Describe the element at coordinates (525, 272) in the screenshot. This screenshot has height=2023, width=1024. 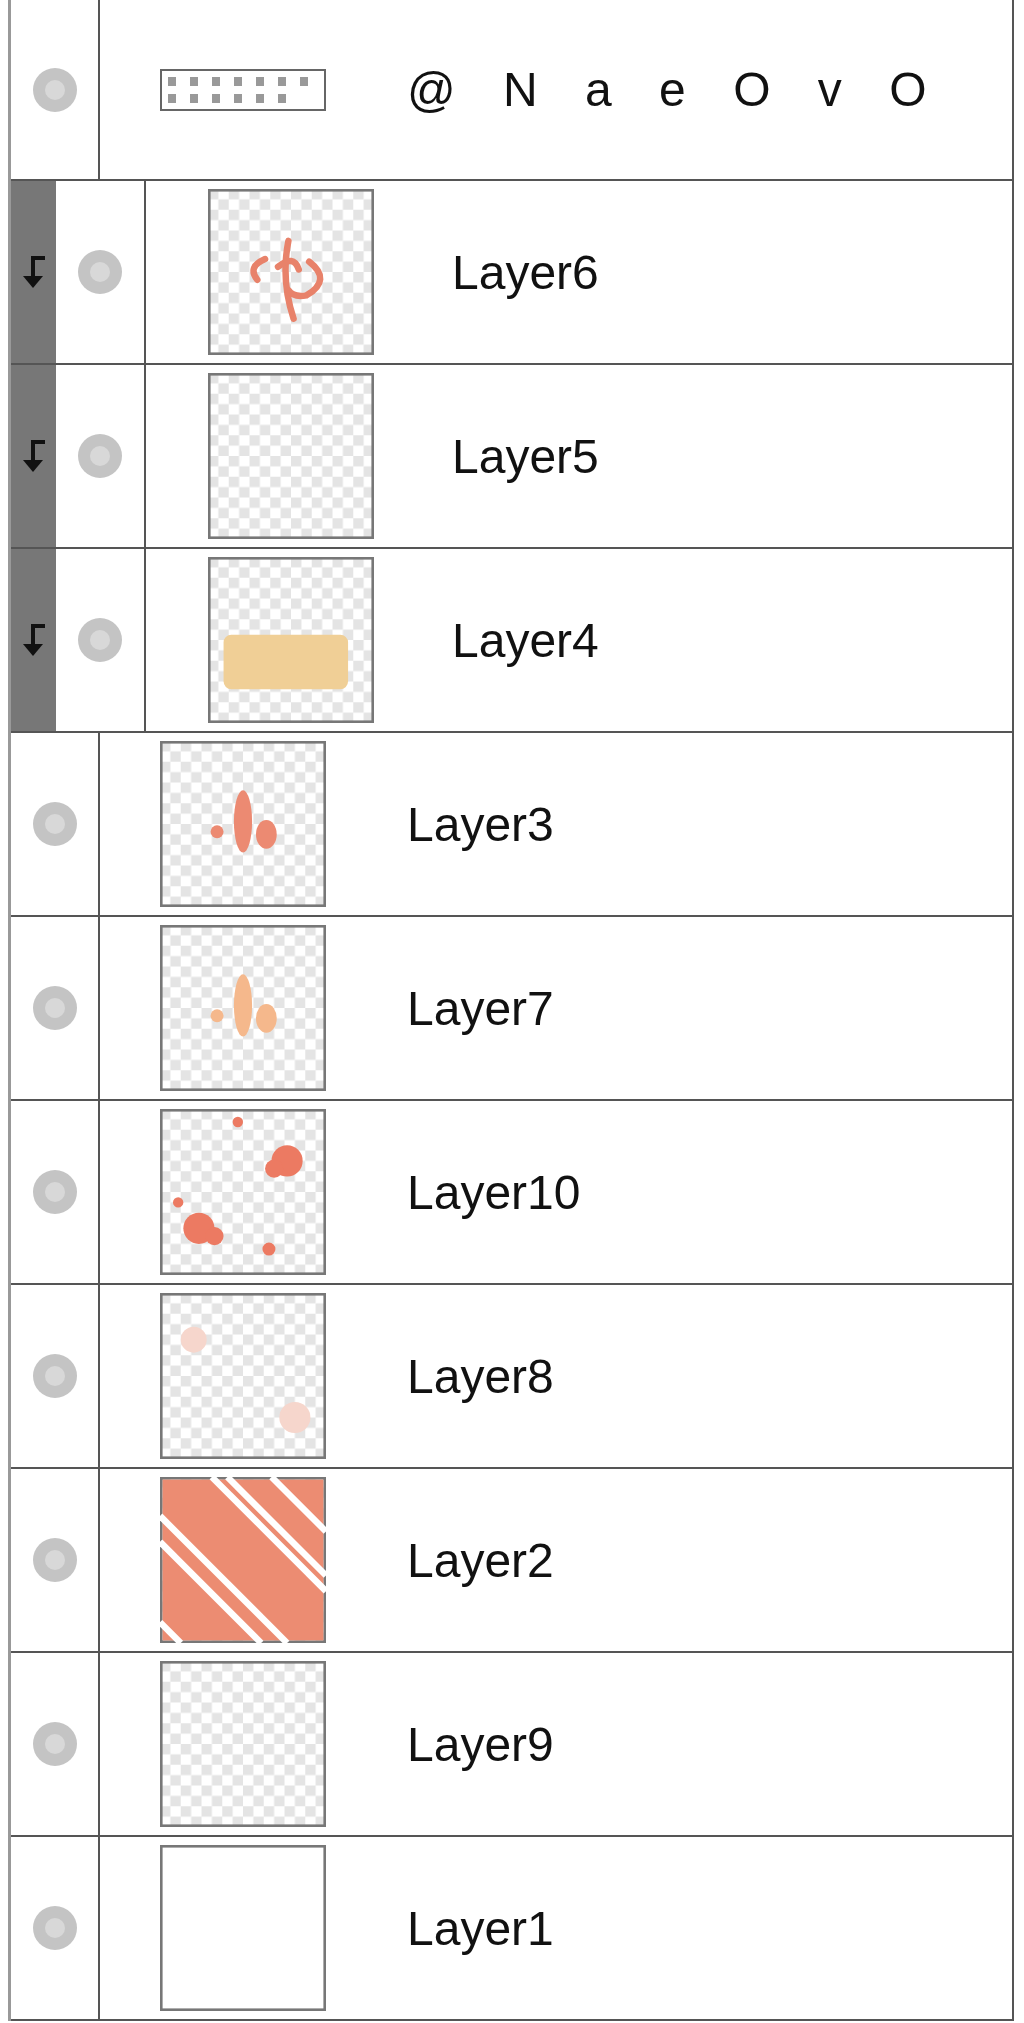
I see `layer-name: Layer6` at that location.